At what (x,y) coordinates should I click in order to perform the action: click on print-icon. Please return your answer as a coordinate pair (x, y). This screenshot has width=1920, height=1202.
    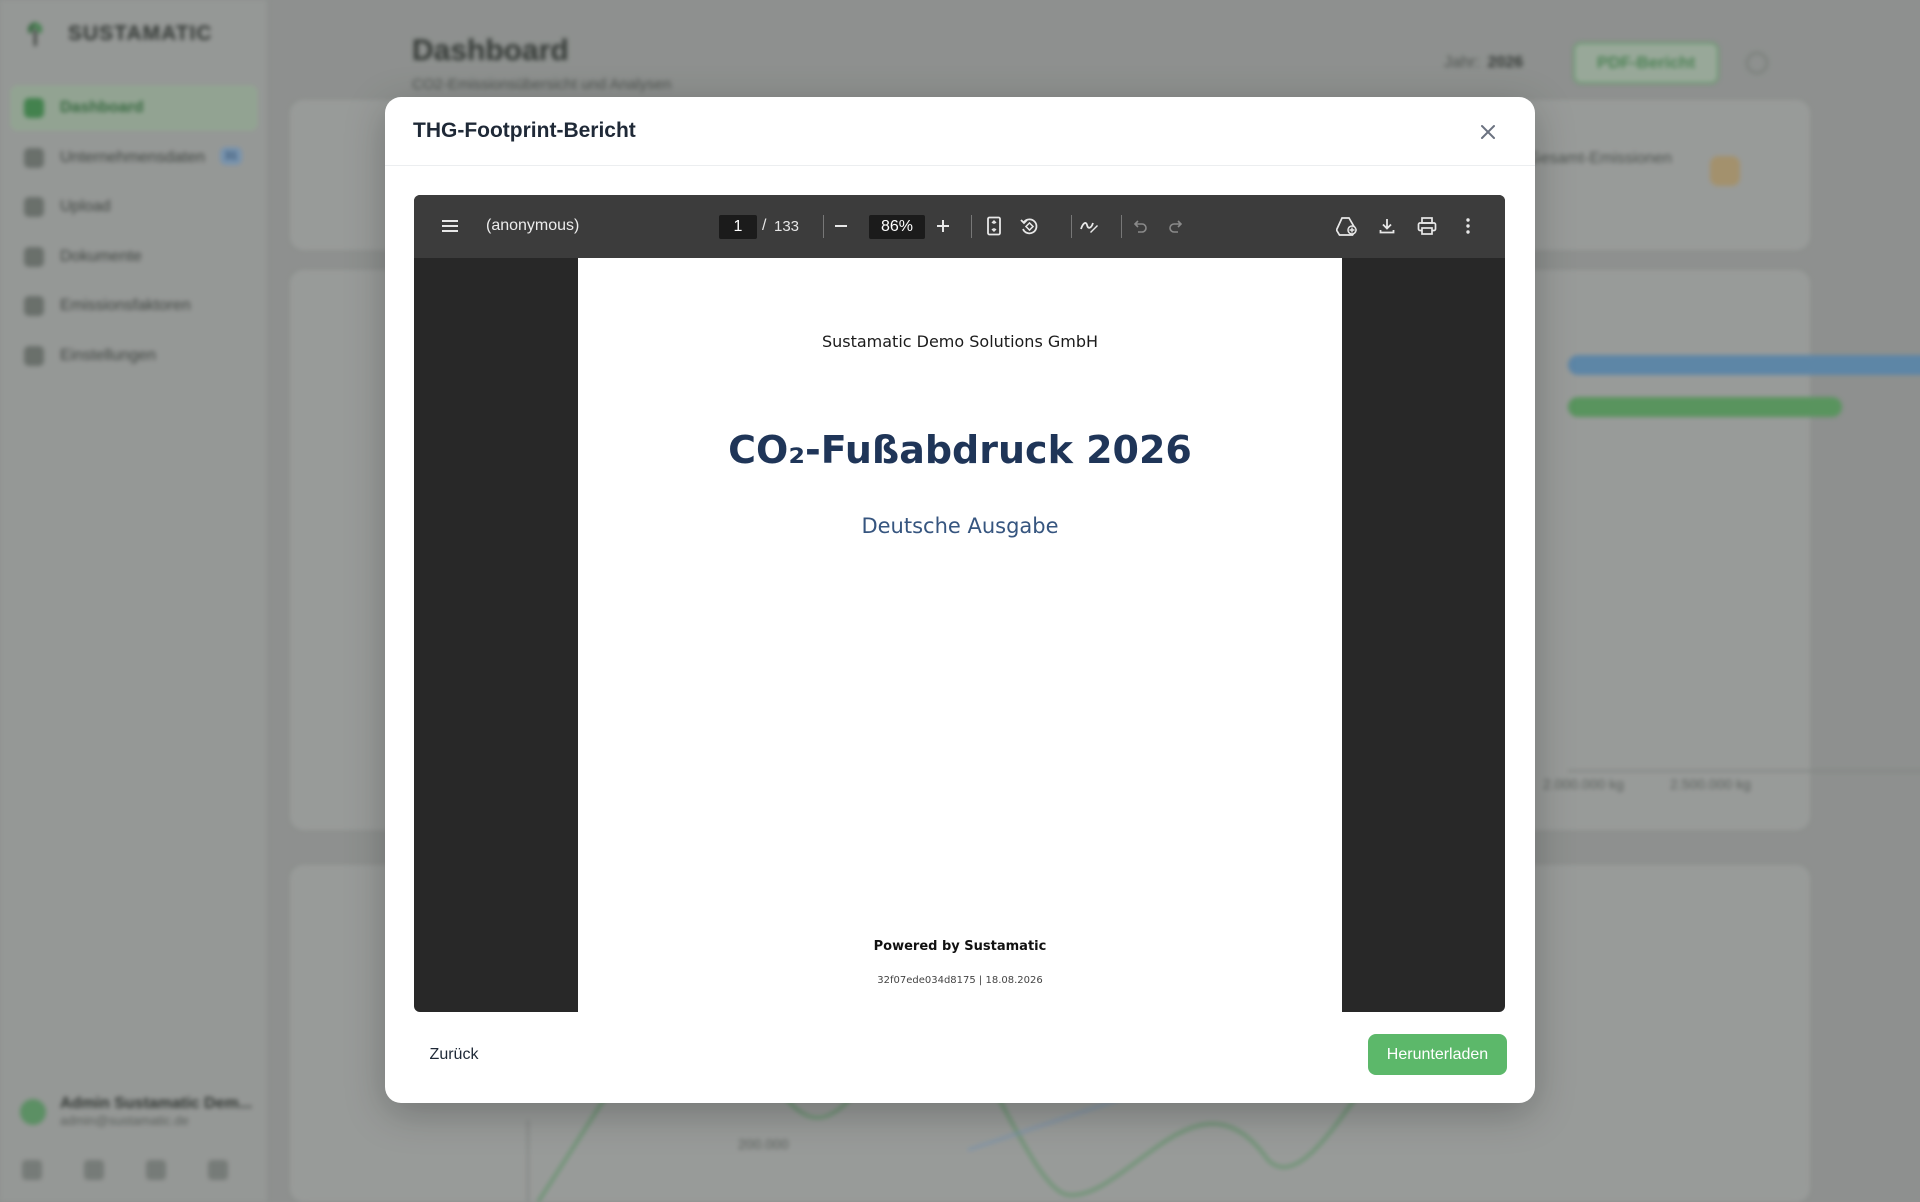
    Looking at the image, I should click on (1427, 226).